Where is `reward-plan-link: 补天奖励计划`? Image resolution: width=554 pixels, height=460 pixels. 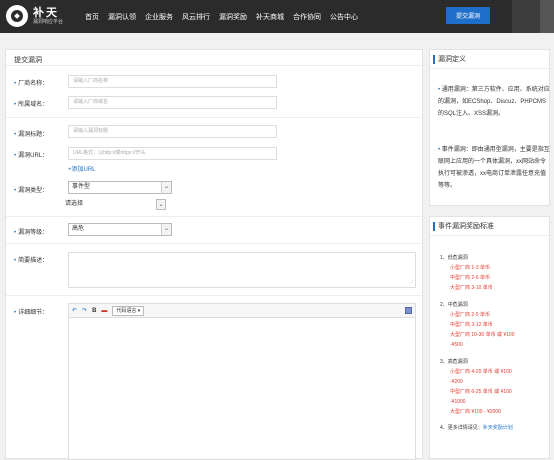 reward-plan-link: 补天奖励计划 is located at coordinates (498, 428).